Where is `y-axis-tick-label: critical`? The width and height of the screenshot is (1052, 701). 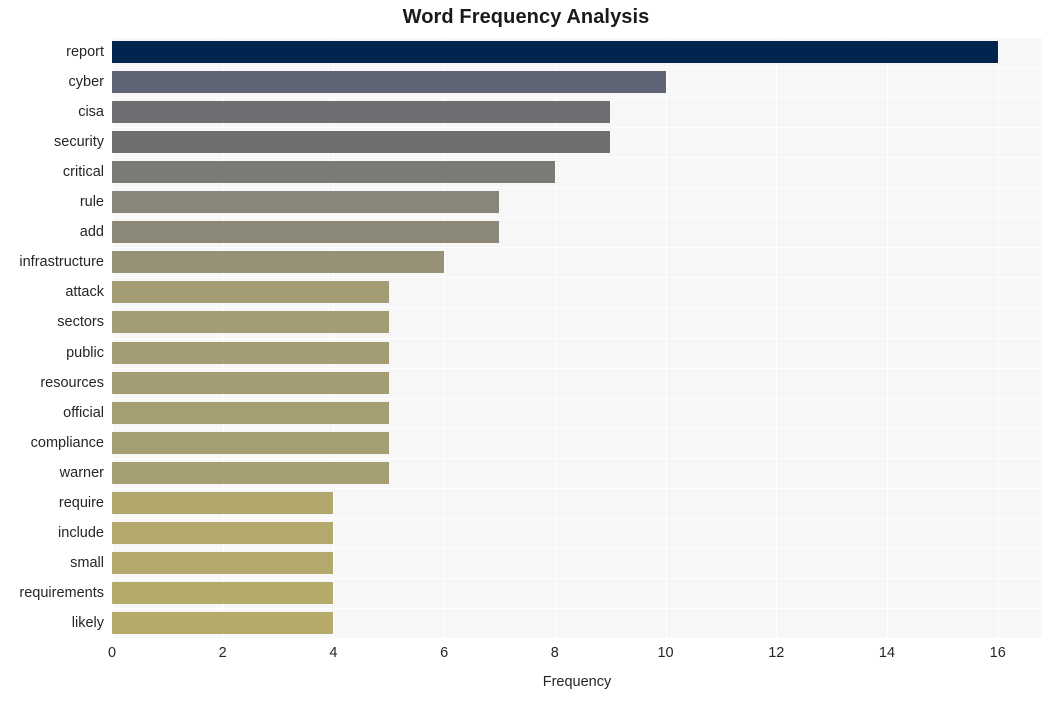 y-axis-tick-label: critical is located at coordinates (83, 172).